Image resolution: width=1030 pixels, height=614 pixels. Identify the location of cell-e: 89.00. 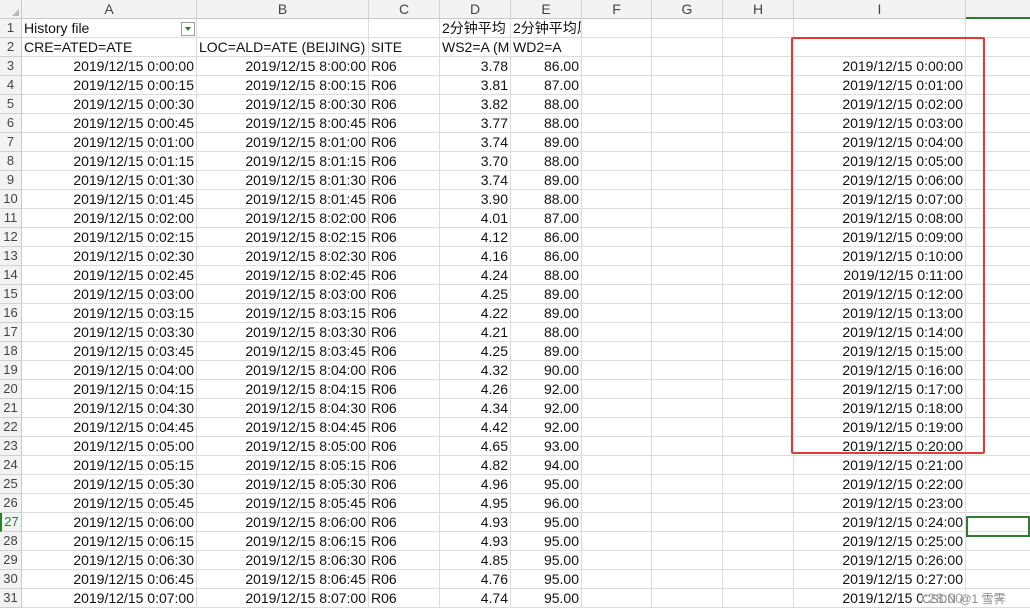
(546, 180).